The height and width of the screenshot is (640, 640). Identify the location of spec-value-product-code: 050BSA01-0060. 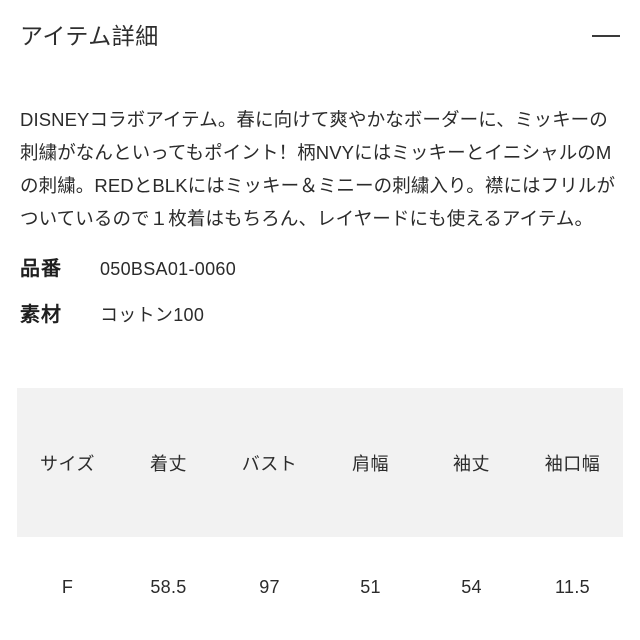
(168, 269).